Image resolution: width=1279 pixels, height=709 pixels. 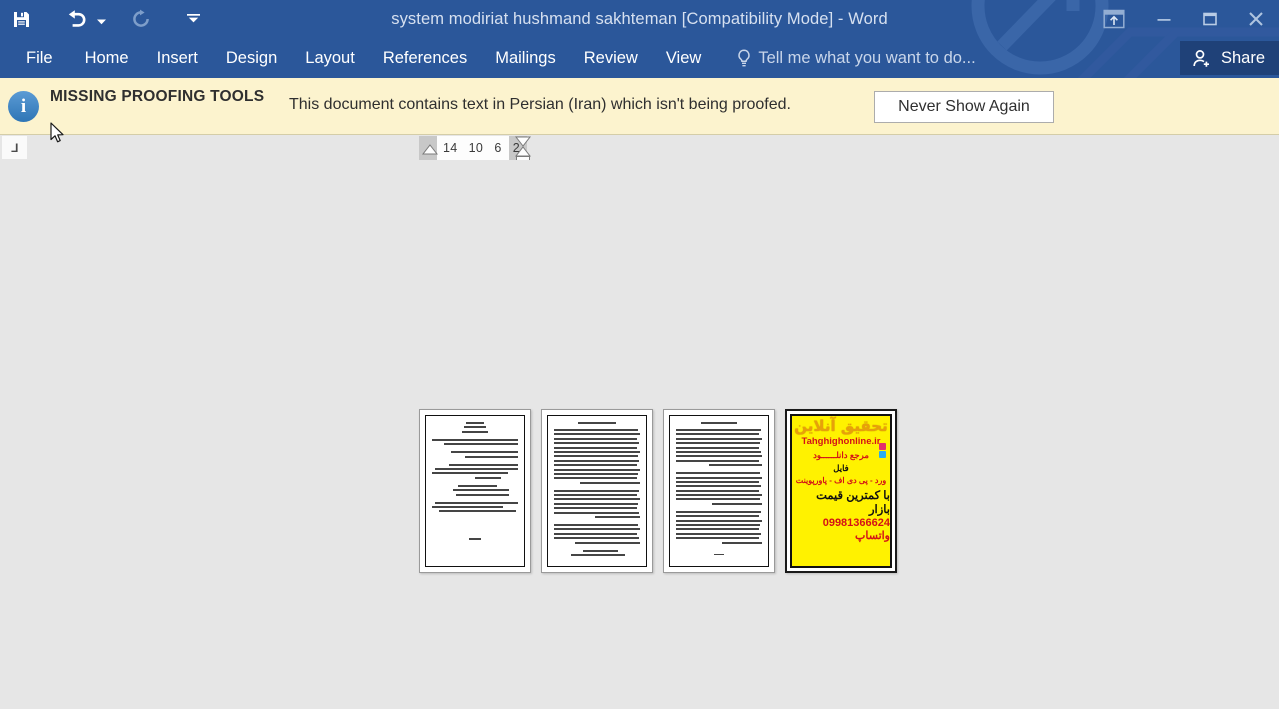 I want to click on lightbulb-icon, so click(x=744, y=57).